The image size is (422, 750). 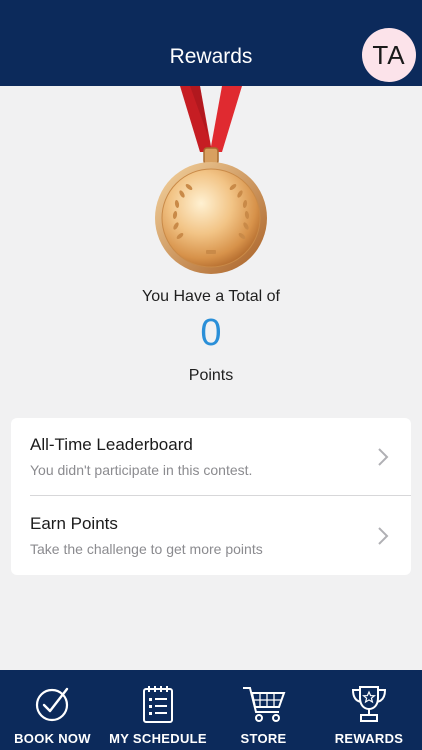 I want to click on cart-icon, so click(x=263, y=704).